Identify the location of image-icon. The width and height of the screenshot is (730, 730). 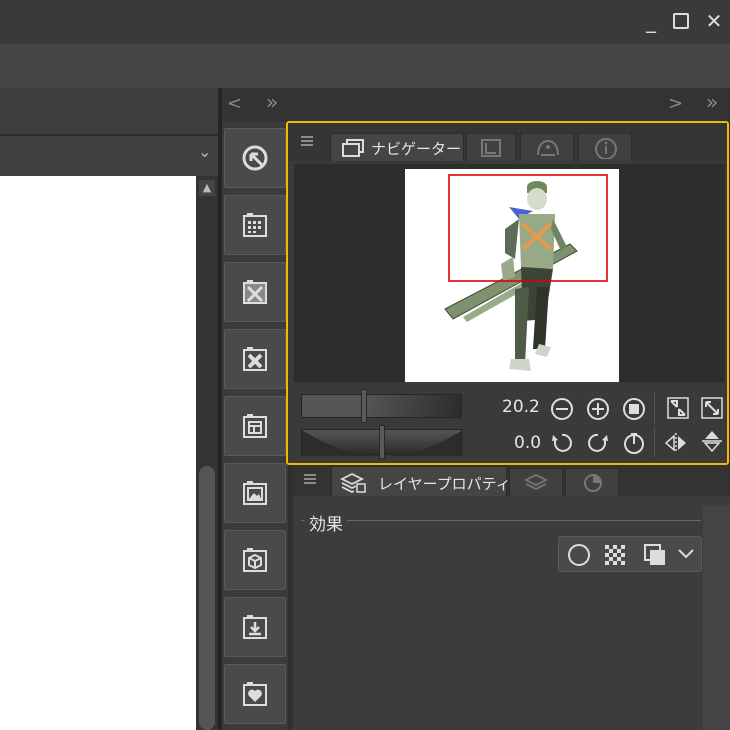
(255, 493).